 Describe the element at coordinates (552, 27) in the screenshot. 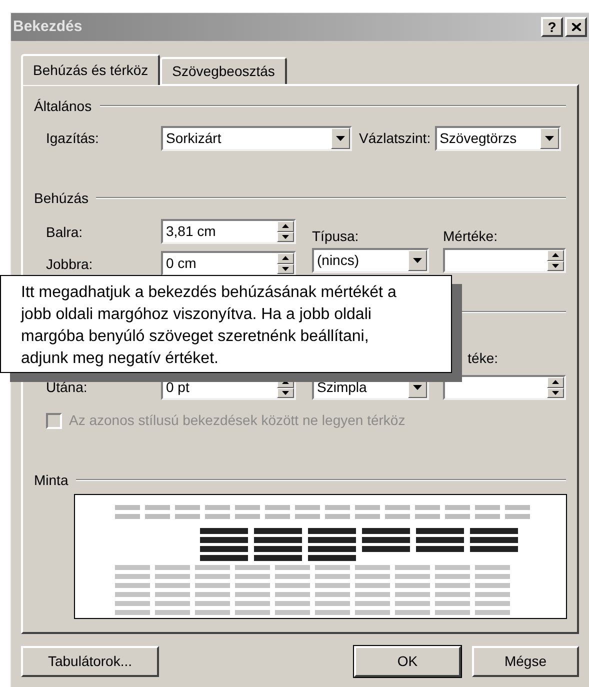

I see `help-button: ?` at that location.